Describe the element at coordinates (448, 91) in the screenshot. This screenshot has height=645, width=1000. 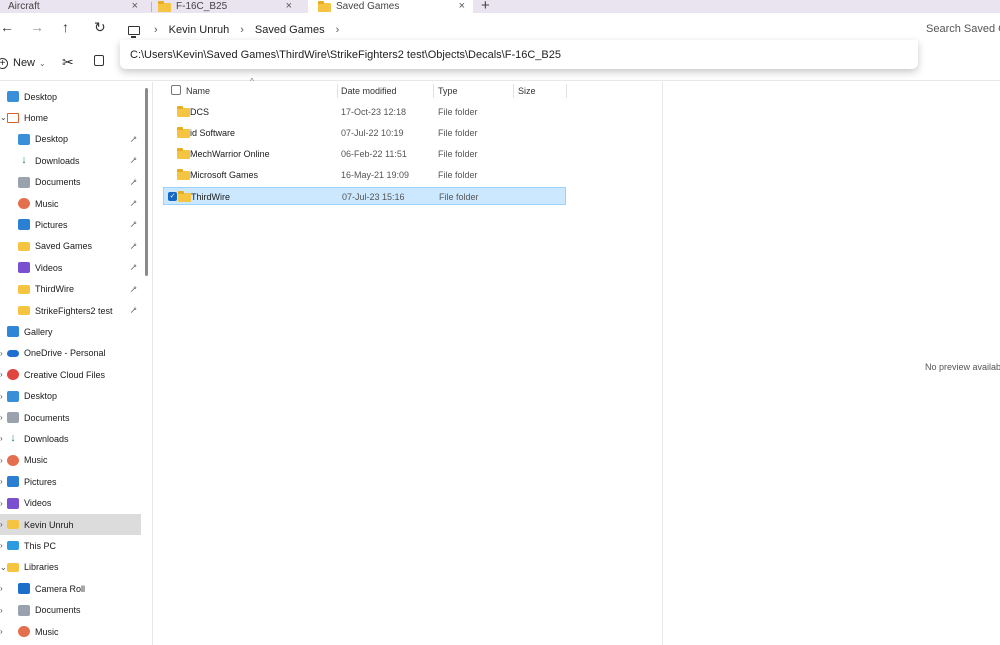
I see `column-type: Type` at that location.